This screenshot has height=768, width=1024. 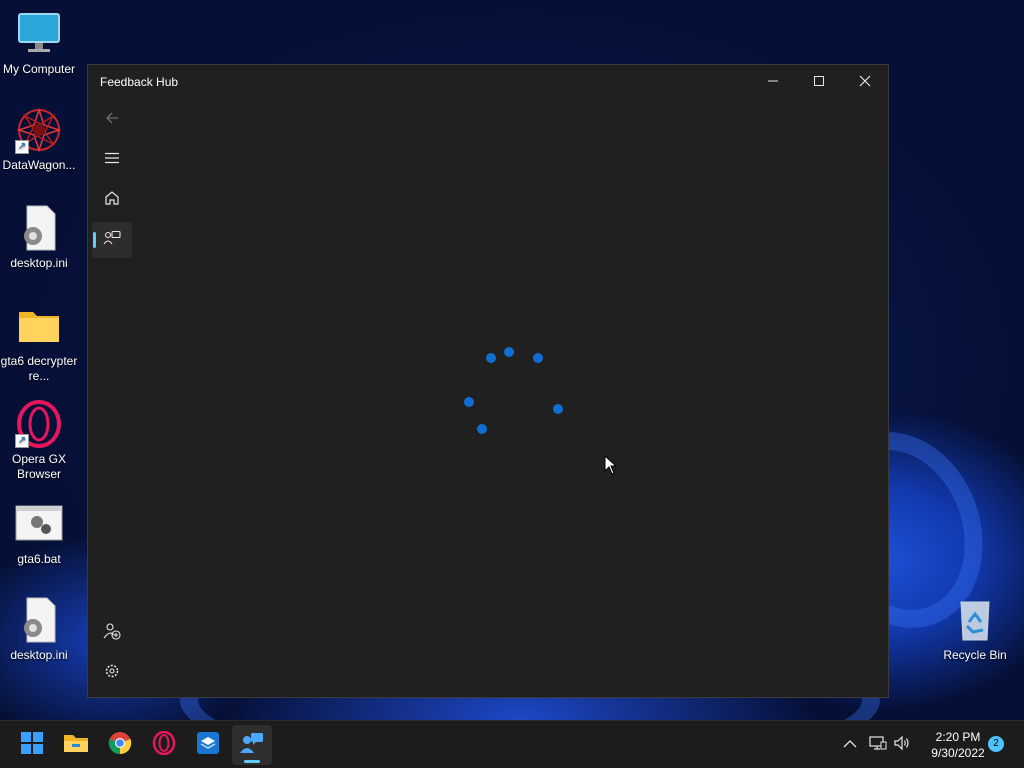 I want to click on back-arrow-icon, so click(x=112, y=120).